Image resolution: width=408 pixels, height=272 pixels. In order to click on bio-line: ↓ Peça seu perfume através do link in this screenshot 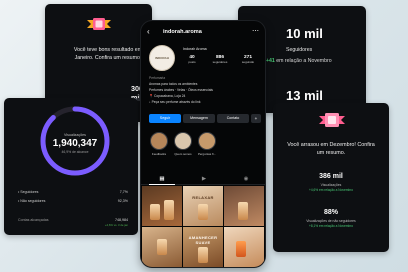, I will do `click(175, 102)`.